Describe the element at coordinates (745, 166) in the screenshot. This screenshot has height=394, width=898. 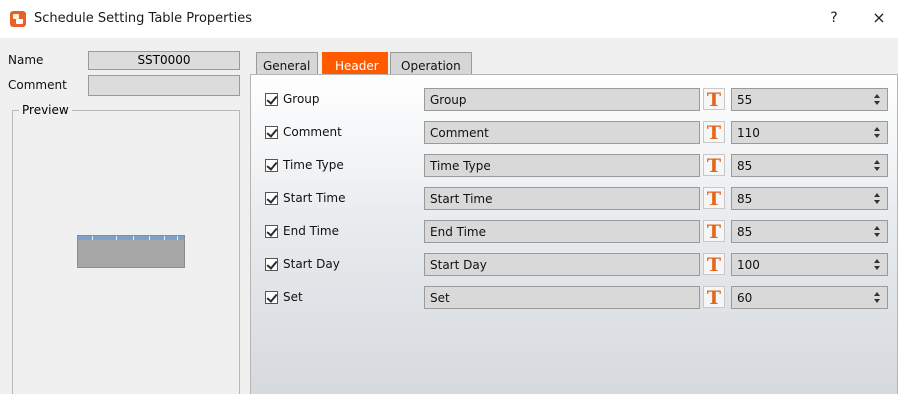
I see `time-type-width-value: 85` at that location.